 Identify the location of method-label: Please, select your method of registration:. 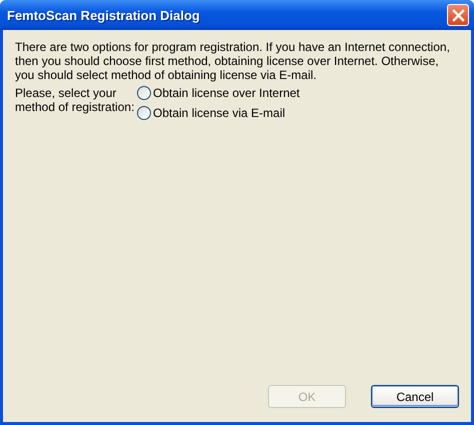
(75, 101).